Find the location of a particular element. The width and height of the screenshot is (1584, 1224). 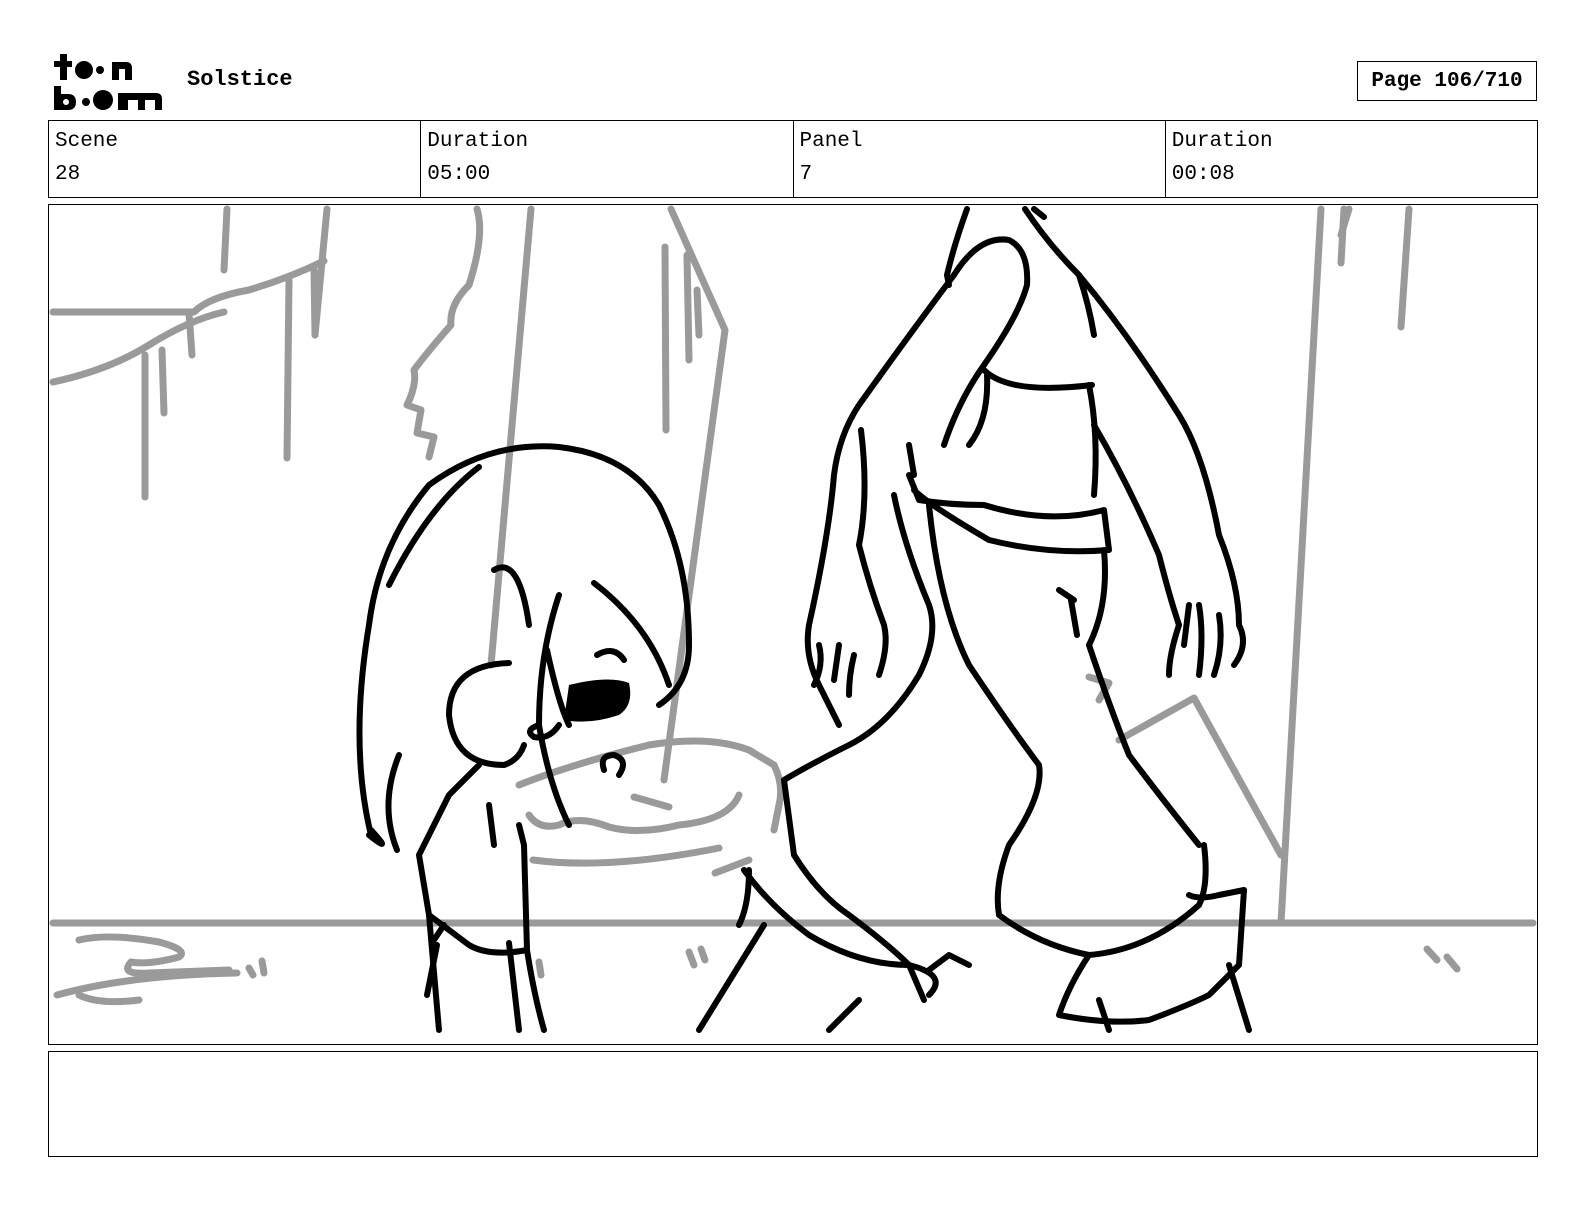

panel-value: 7 is located at coordinates (806, 174).